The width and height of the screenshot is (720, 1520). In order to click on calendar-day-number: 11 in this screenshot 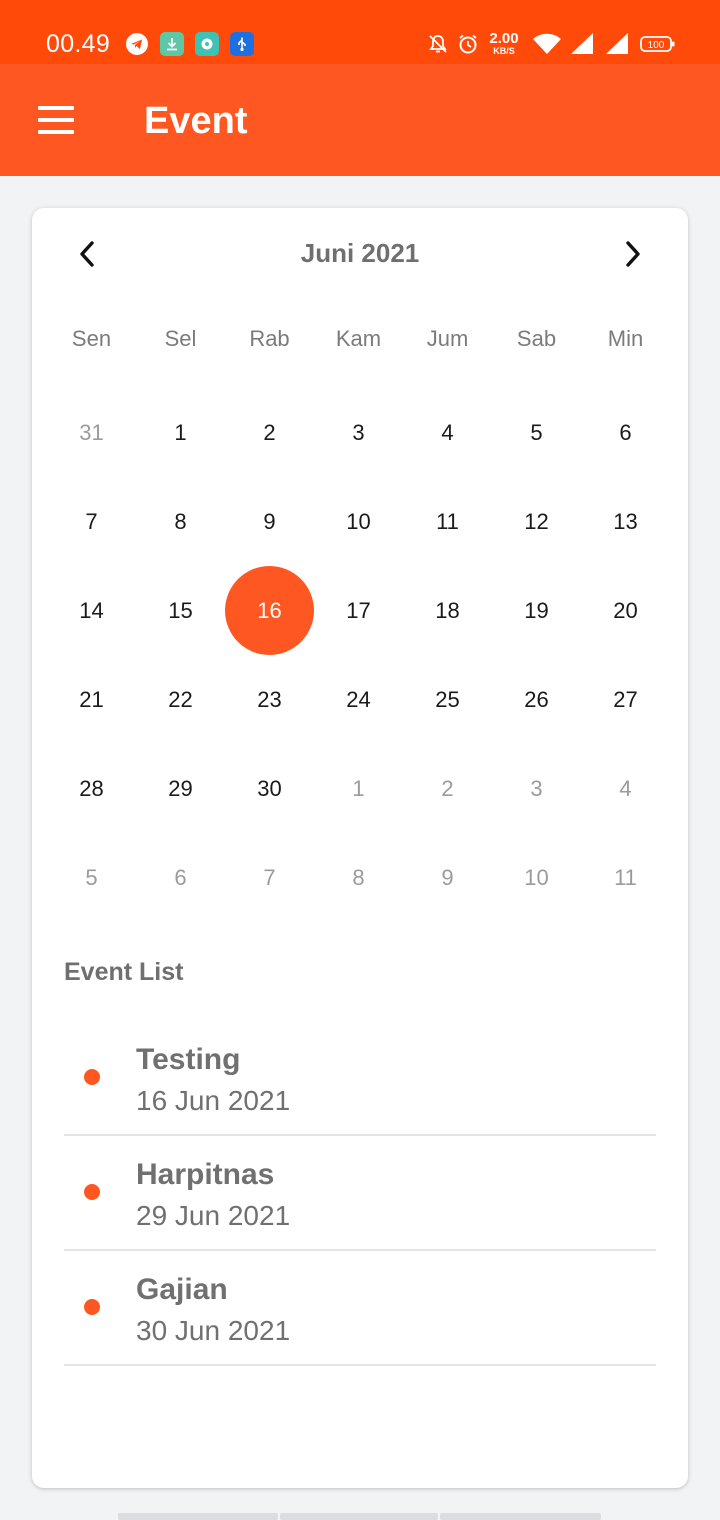, I will do `click(447, 521)`.